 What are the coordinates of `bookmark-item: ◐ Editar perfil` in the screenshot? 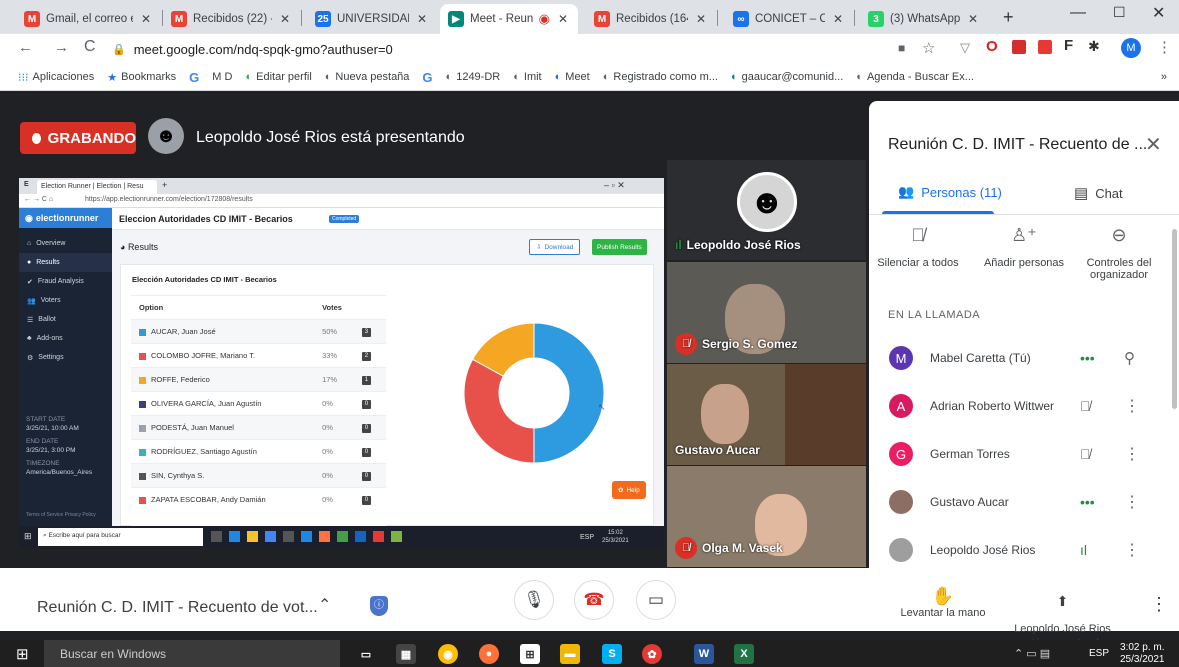 It's located at (278, 77).